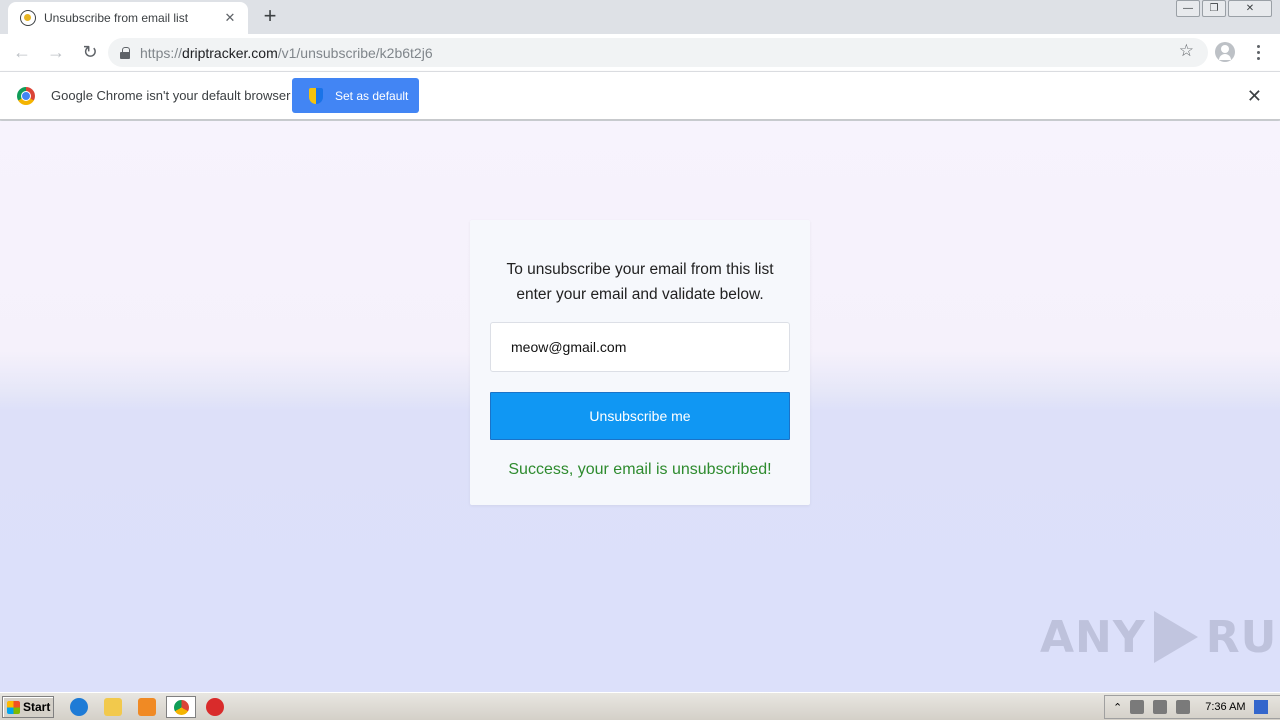 The width and height of the screenshot is (1280, 720). Describe the element at coordinates (1214, 8) in the screenshot. I see `restore-button: ❐` at that location.